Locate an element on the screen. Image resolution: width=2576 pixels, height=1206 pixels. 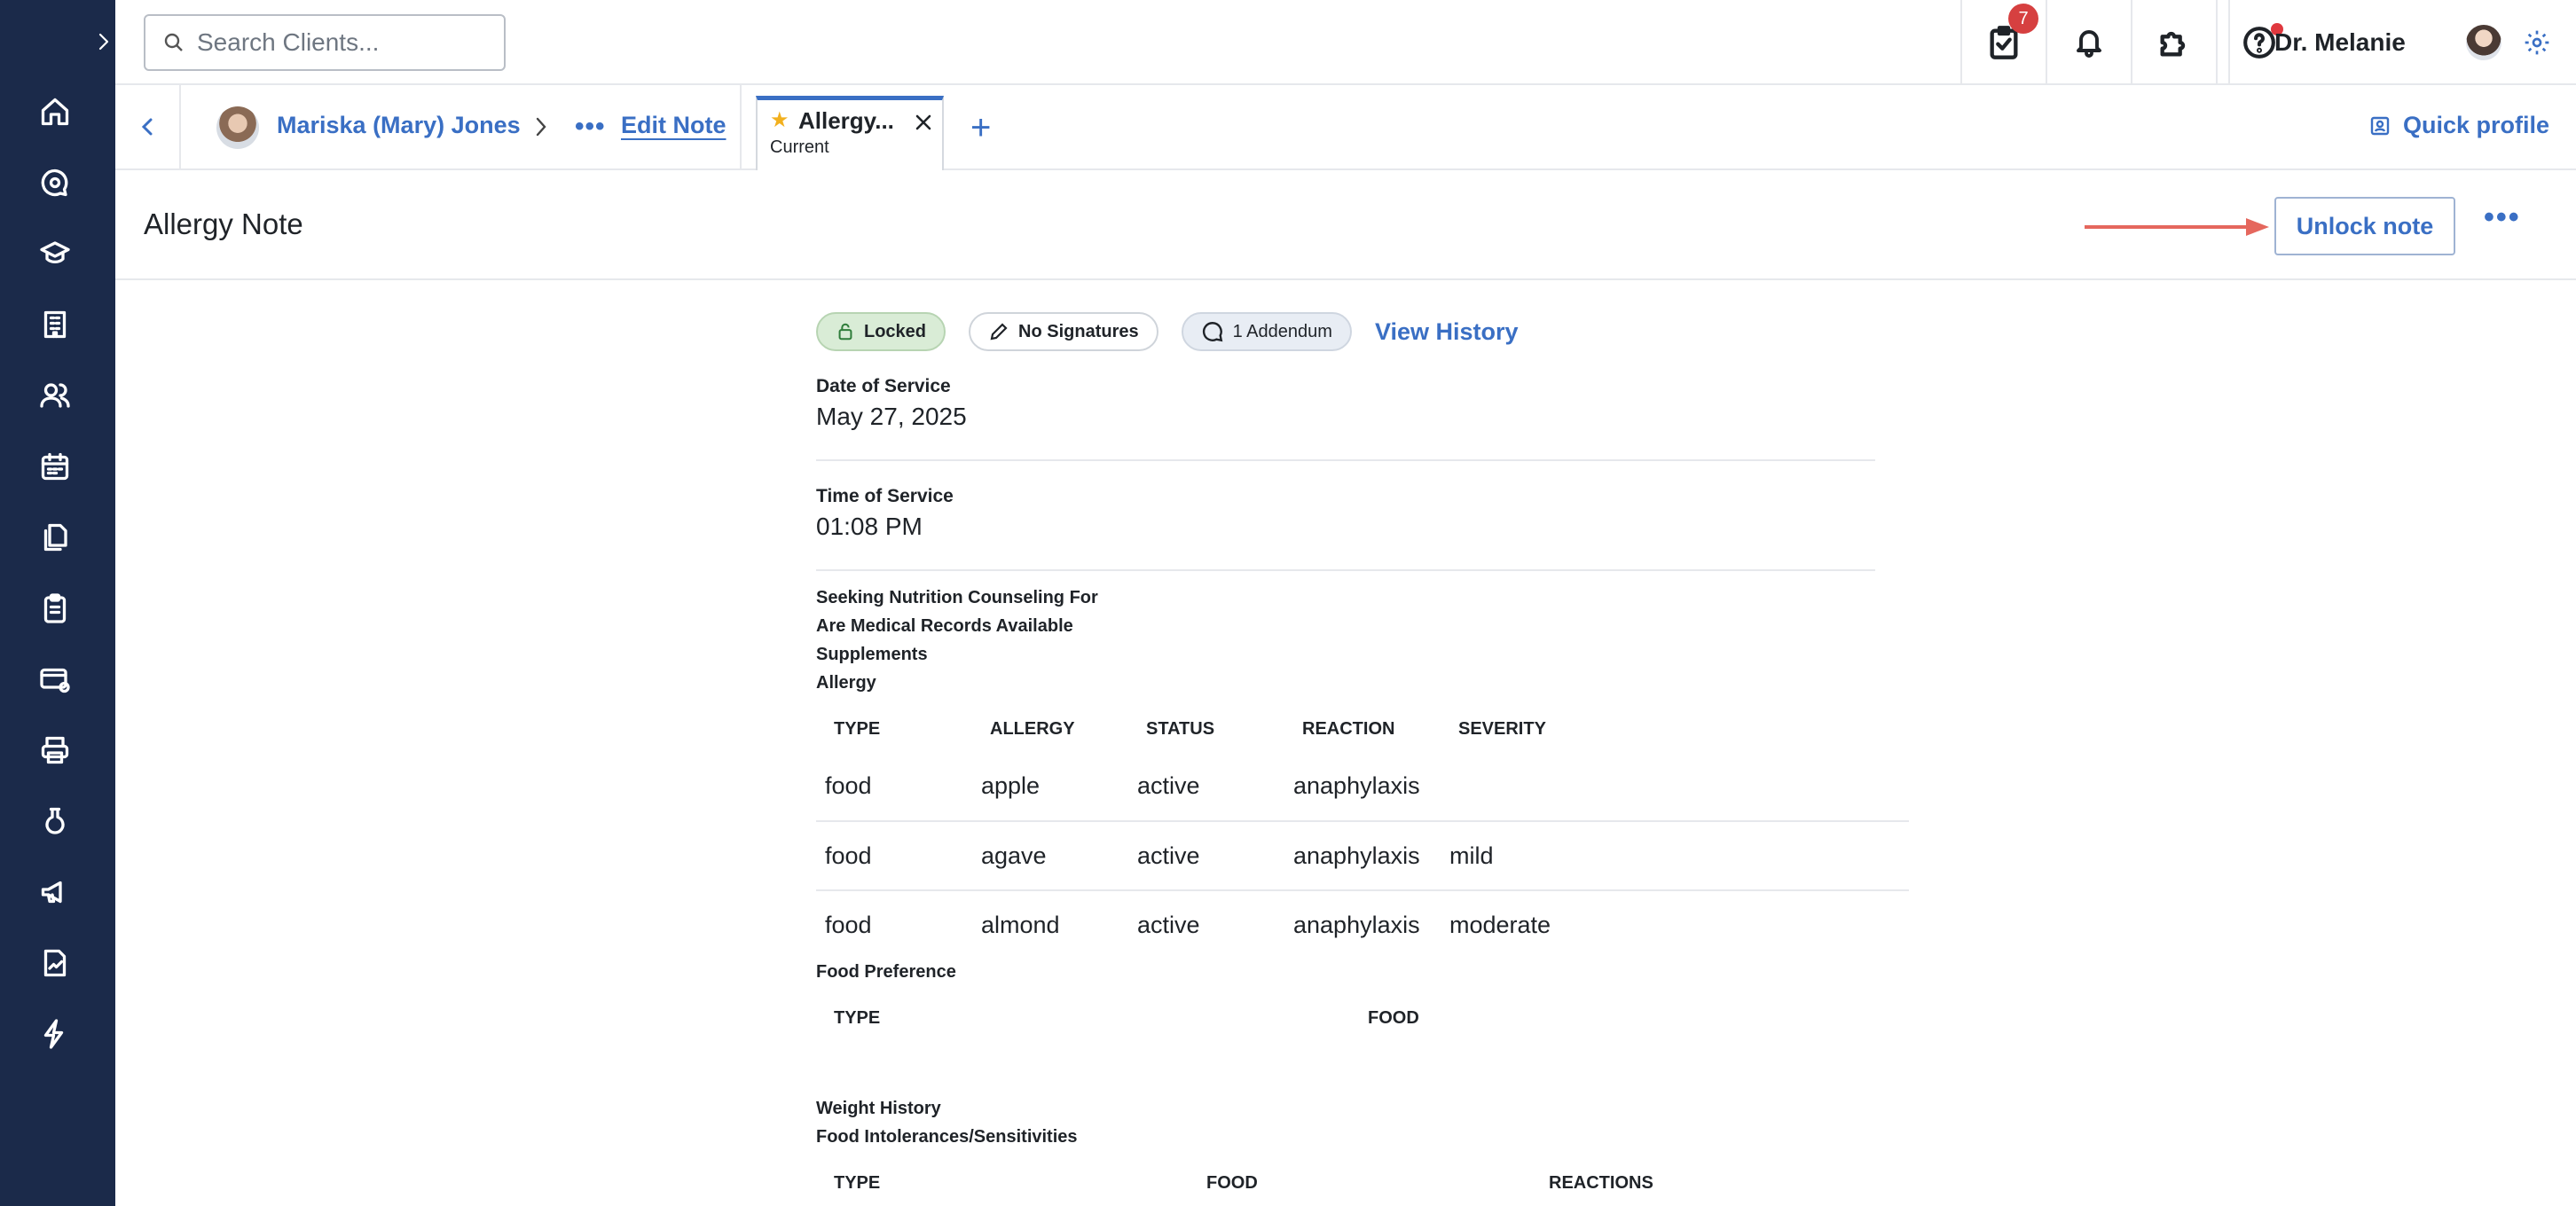
top-bar: 7 Dr. Melanie is located at coordinates (1345, 42).